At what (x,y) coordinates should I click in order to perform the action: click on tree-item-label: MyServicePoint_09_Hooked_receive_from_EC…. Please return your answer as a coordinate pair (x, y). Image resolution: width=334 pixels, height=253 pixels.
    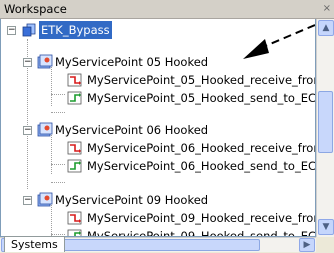
    Looking at the image, I should click on (201, 218).